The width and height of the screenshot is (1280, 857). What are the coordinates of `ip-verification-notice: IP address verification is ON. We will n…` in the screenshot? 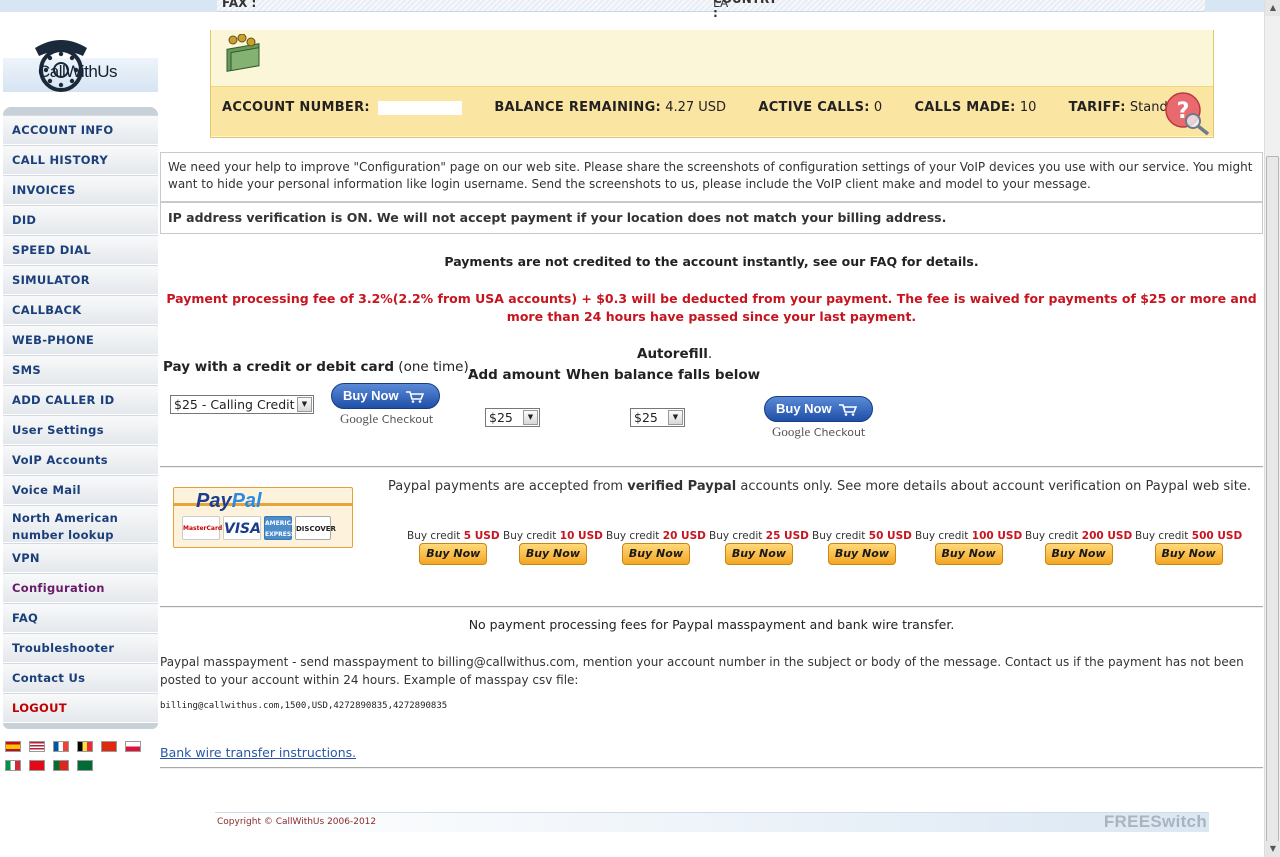 It's located at (711, 218).